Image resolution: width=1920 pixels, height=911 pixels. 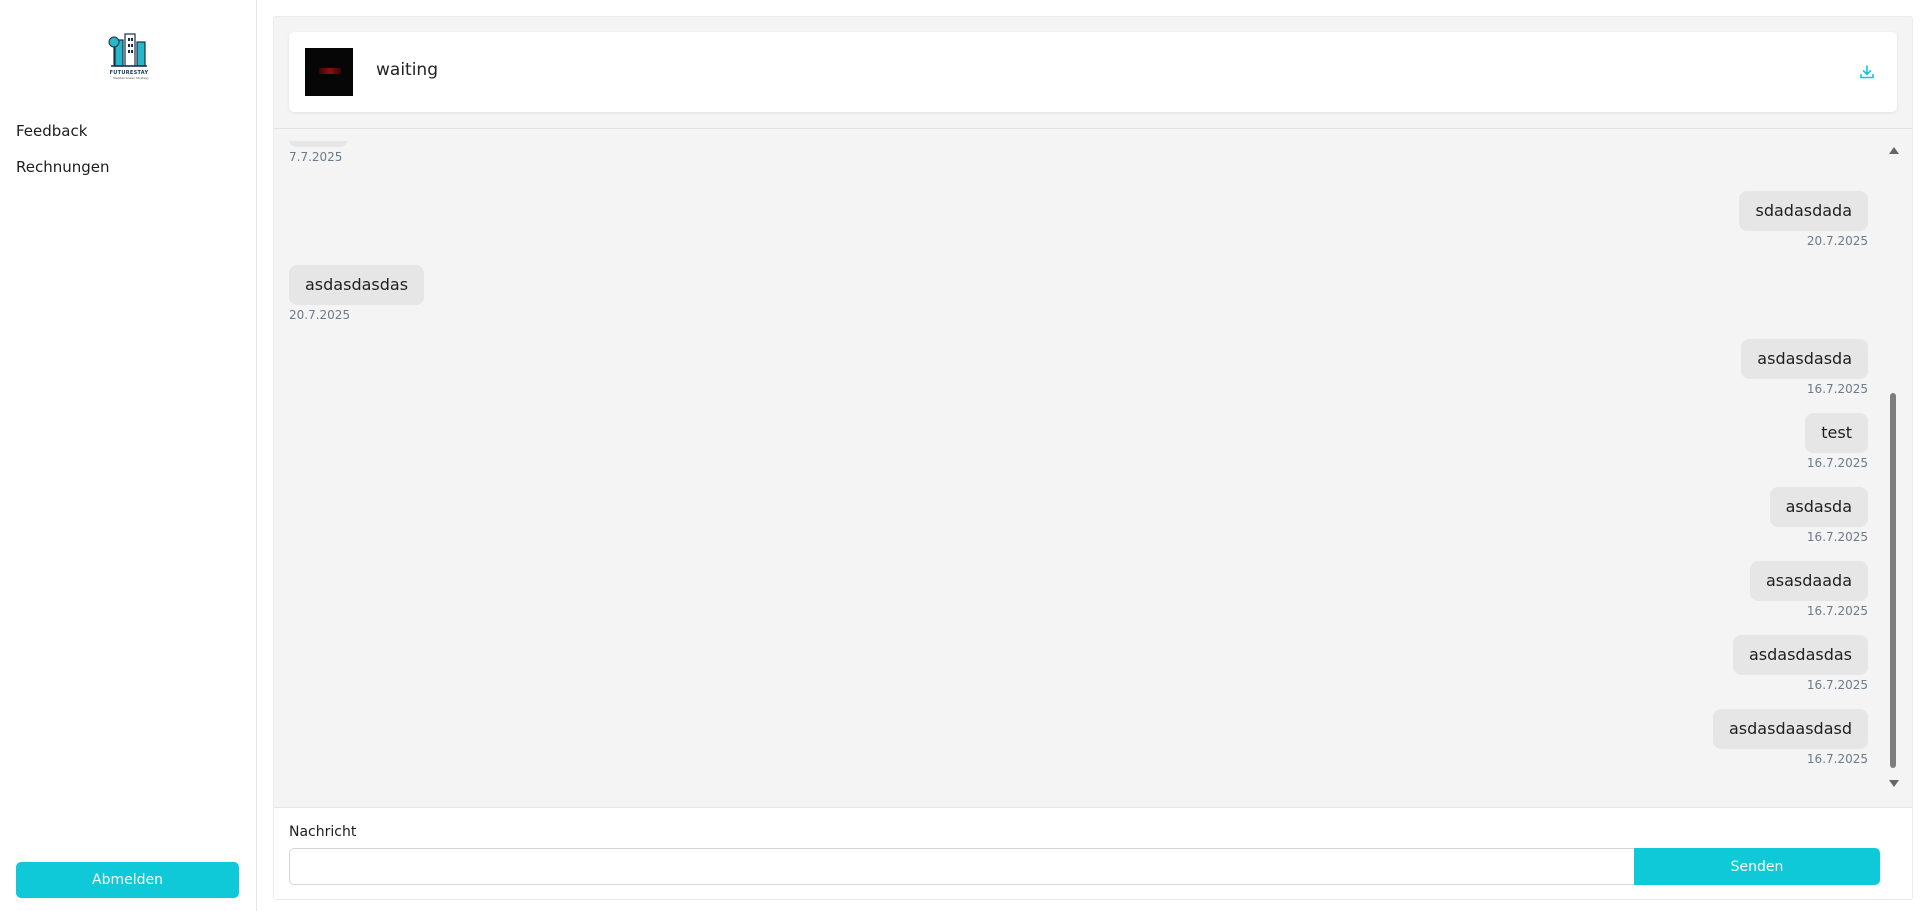 I want to click on futurestay-logo: FUTURESTAY Mediterranean Strategy, so click(x=129, y=55).